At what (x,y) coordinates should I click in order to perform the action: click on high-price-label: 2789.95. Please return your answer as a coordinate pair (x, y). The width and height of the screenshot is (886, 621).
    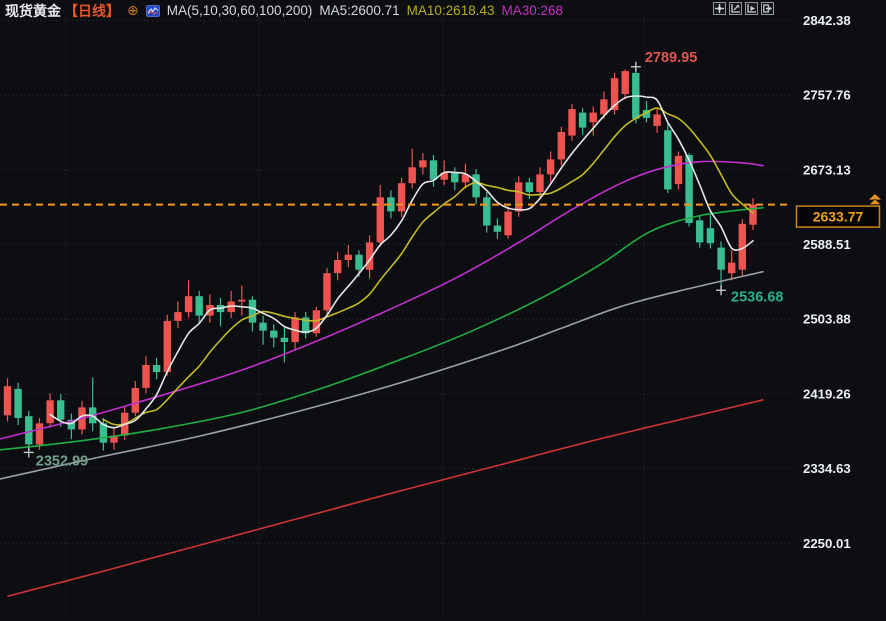
    Looking at the image, I should click on (671, 58).